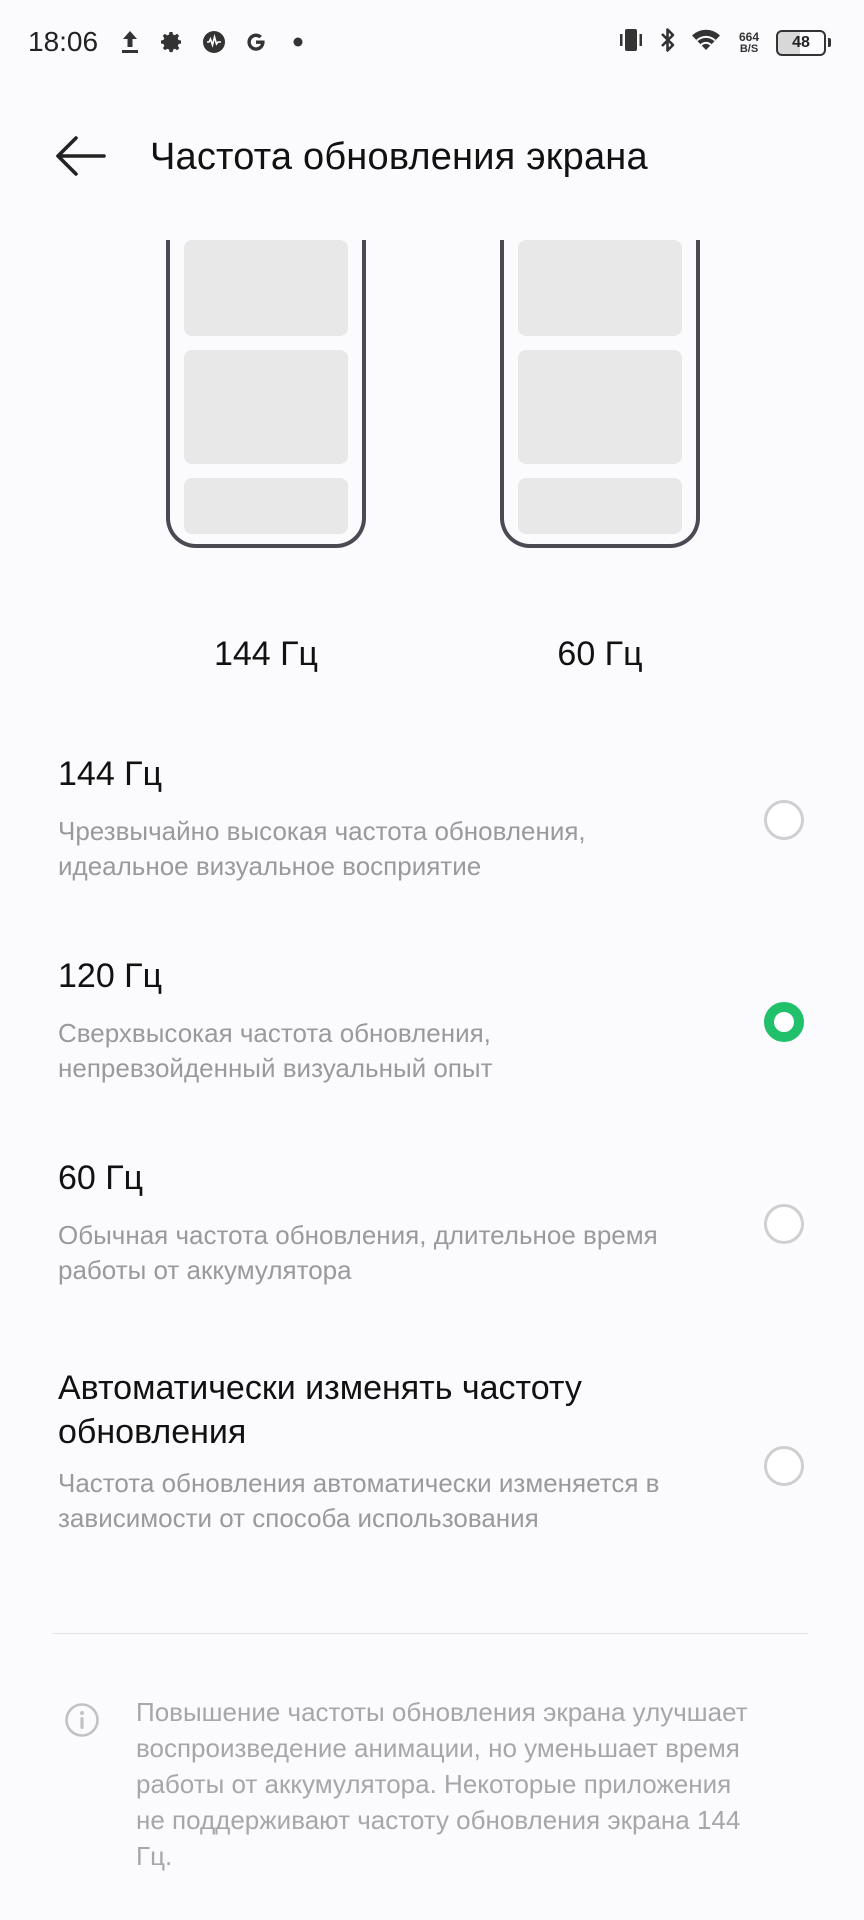 Image resolution: width=864 pixels, height=1920 pixels. Describe the element at coordinates (130, 42) in the screenshot. I see `upload-icon` at that location.